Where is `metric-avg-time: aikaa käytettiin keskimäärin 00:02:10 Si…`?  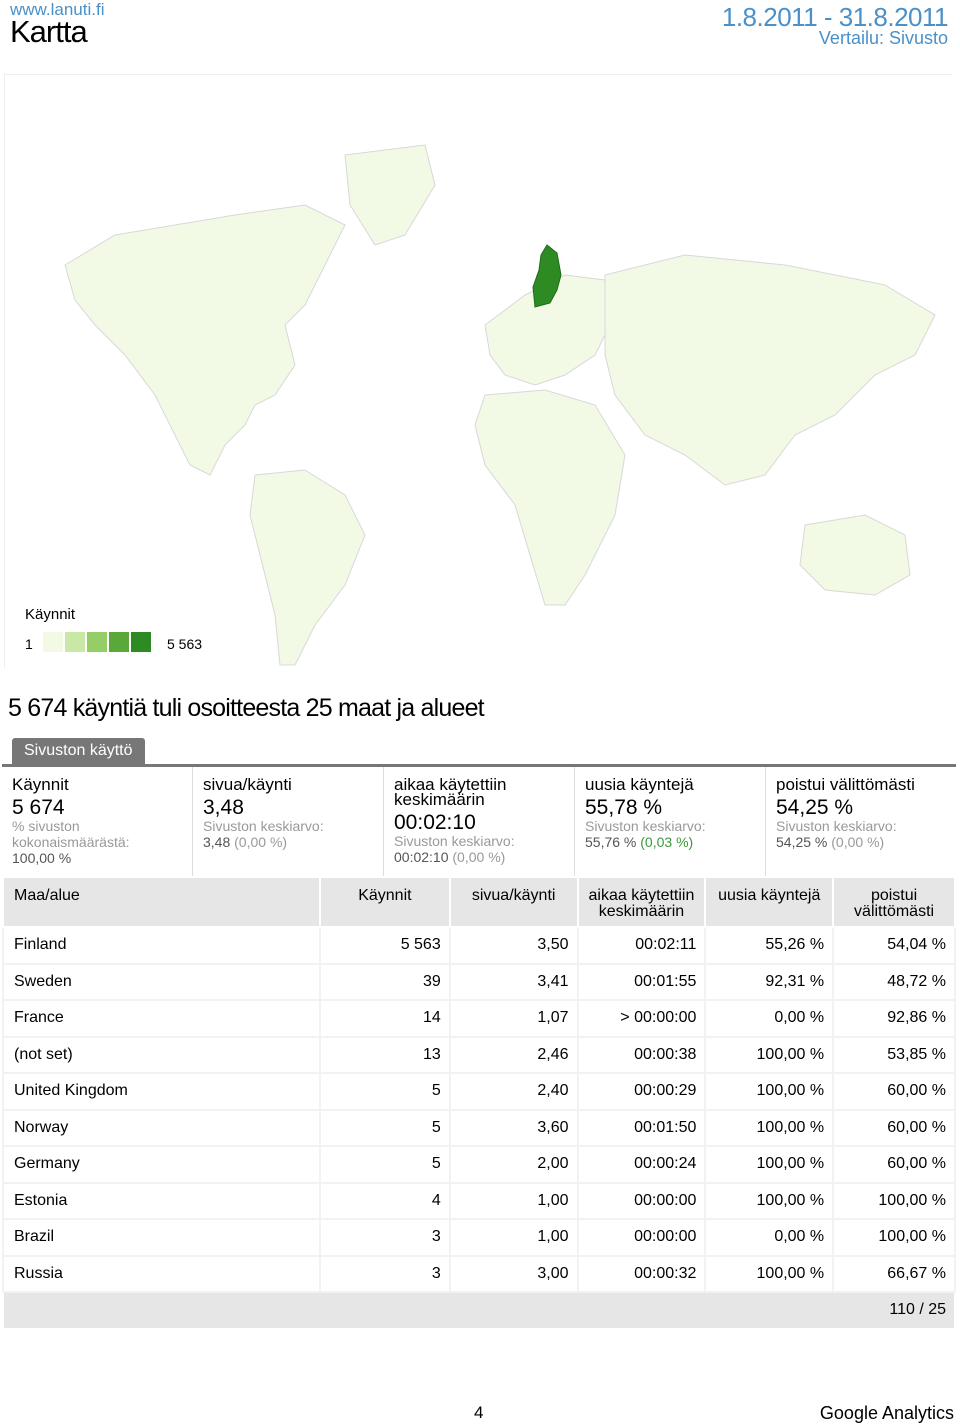 metric-avg-time: aikaa käytettiin keskimäärin 00:02:10 Si… is located at coordinates (479, 821).